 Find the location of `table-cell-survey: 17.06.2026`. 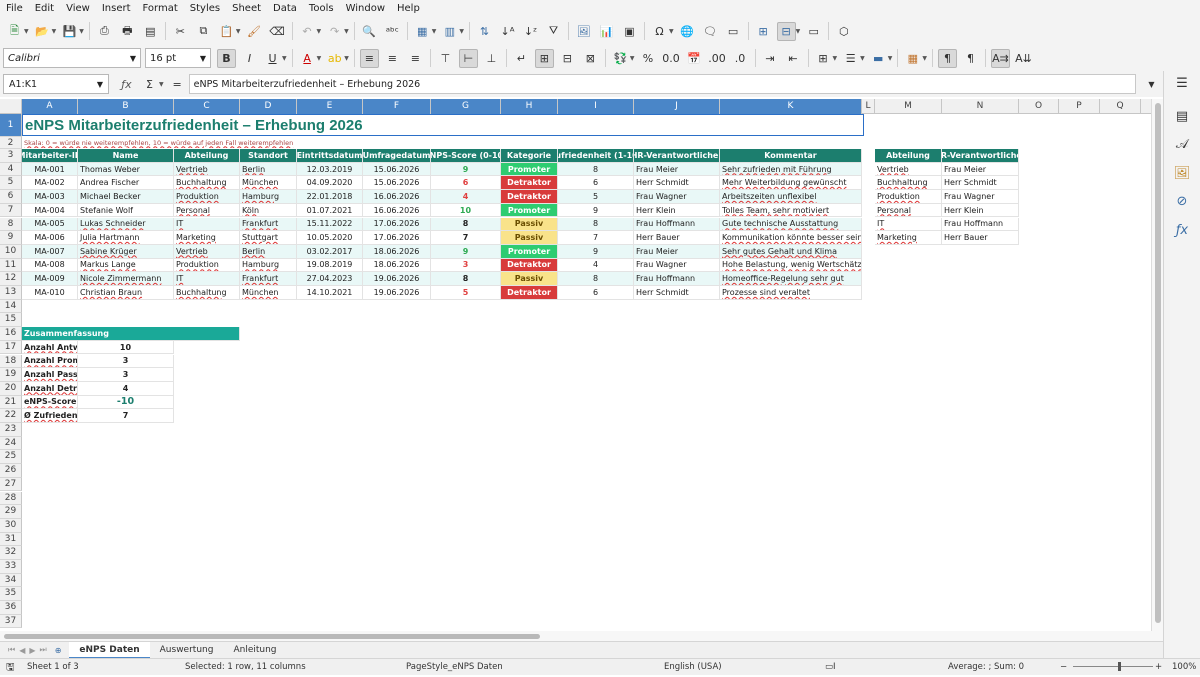

table-cell-survey: 17.06.2026 is located at coordinates (397, 224).